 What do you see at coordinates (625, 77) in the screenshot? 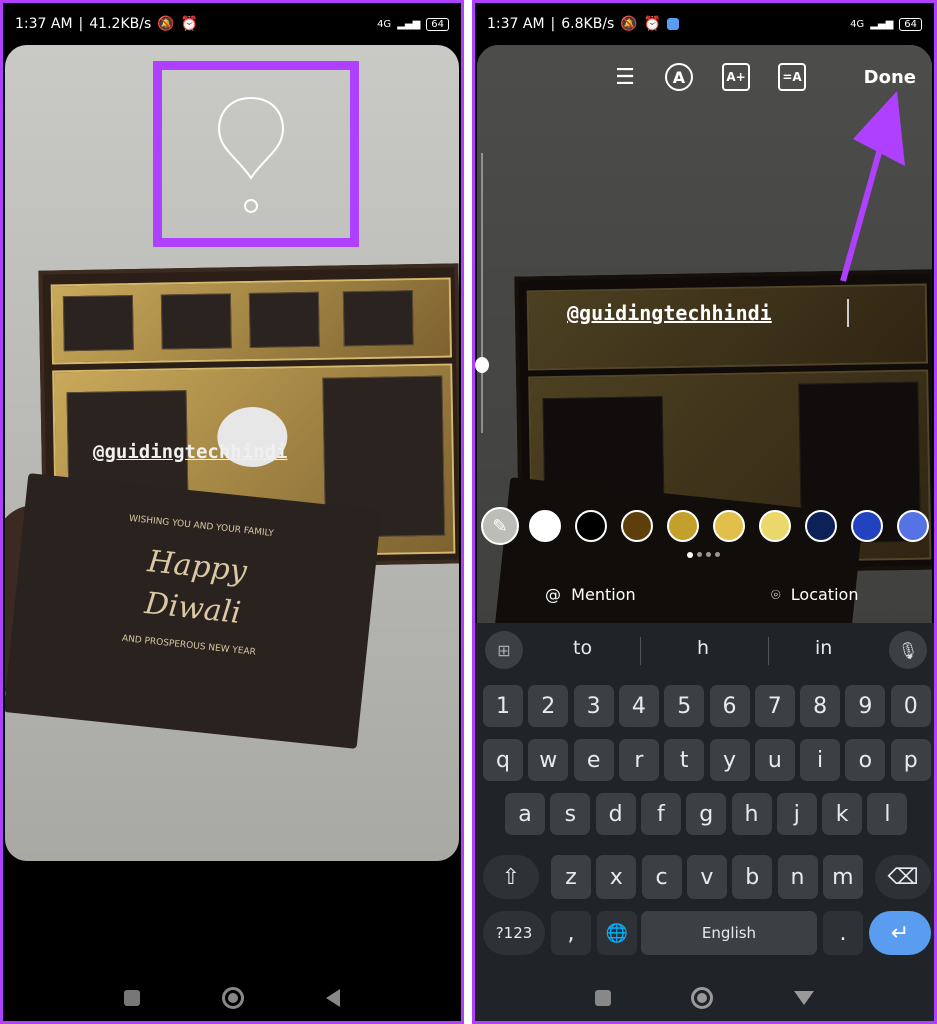
I see `align-center-icon: ☰` at bounding box center [625, 77].